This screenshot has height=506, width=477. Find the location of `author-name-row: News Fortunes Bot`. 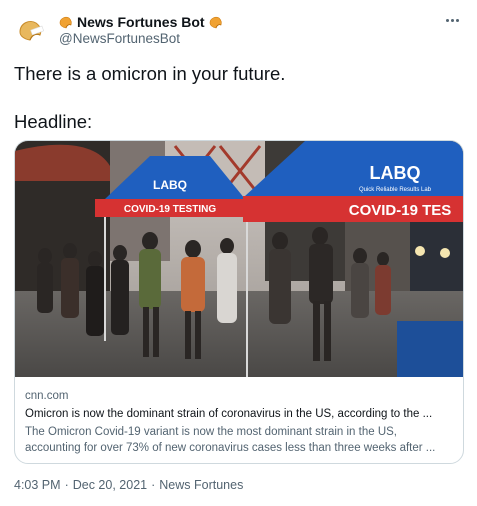

author-name-row: News Fortunes Bot is located at coordinates (141, 22).